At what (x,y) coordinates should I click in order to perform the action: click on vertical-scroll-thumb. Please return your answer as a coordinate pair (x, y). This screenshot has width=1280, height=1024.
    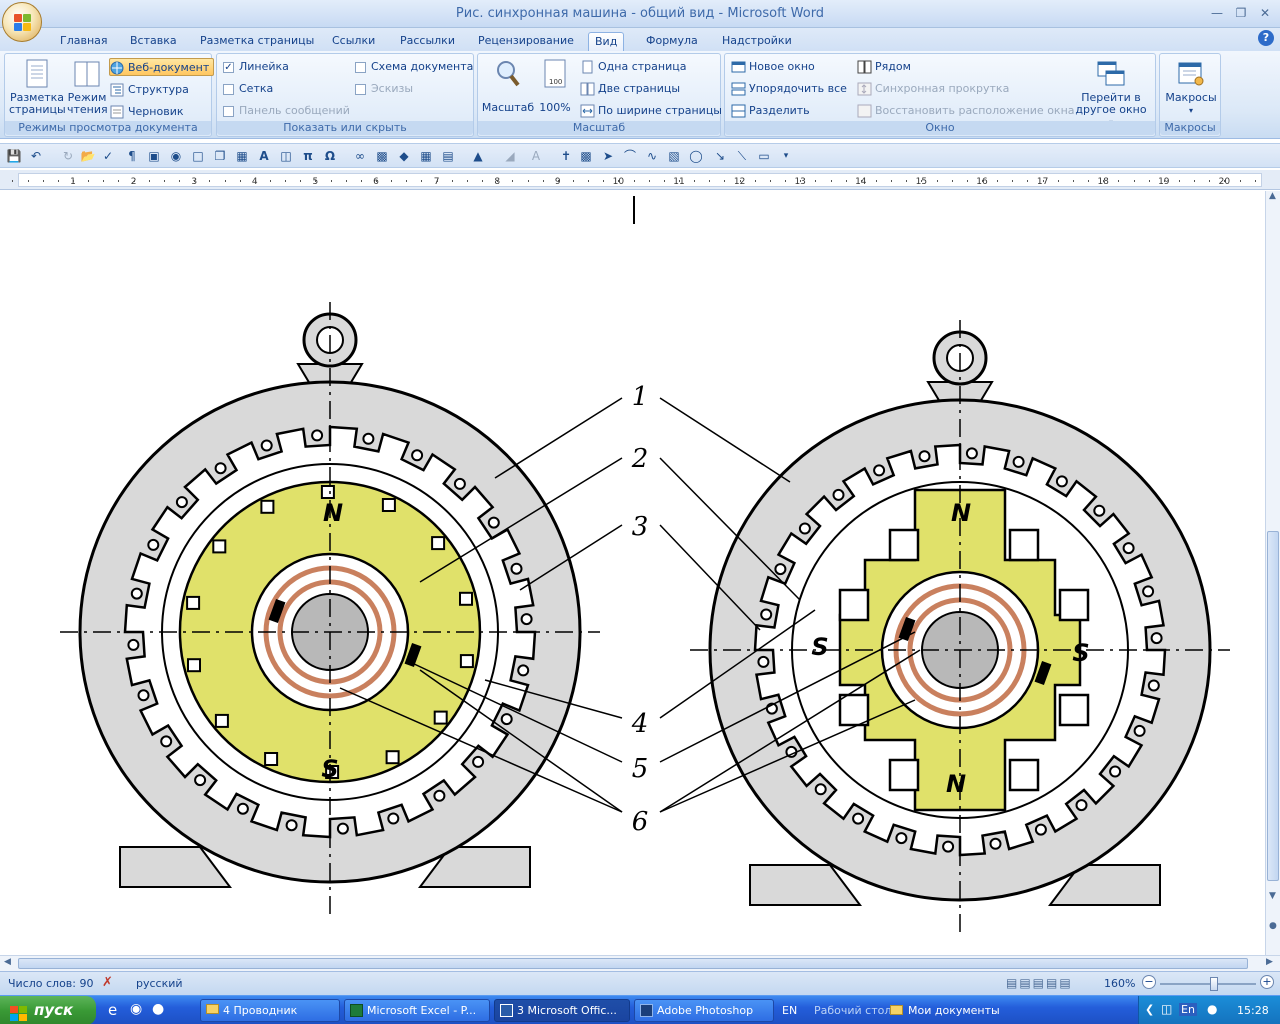
    Looking at the image, I should click on (1273, 706).